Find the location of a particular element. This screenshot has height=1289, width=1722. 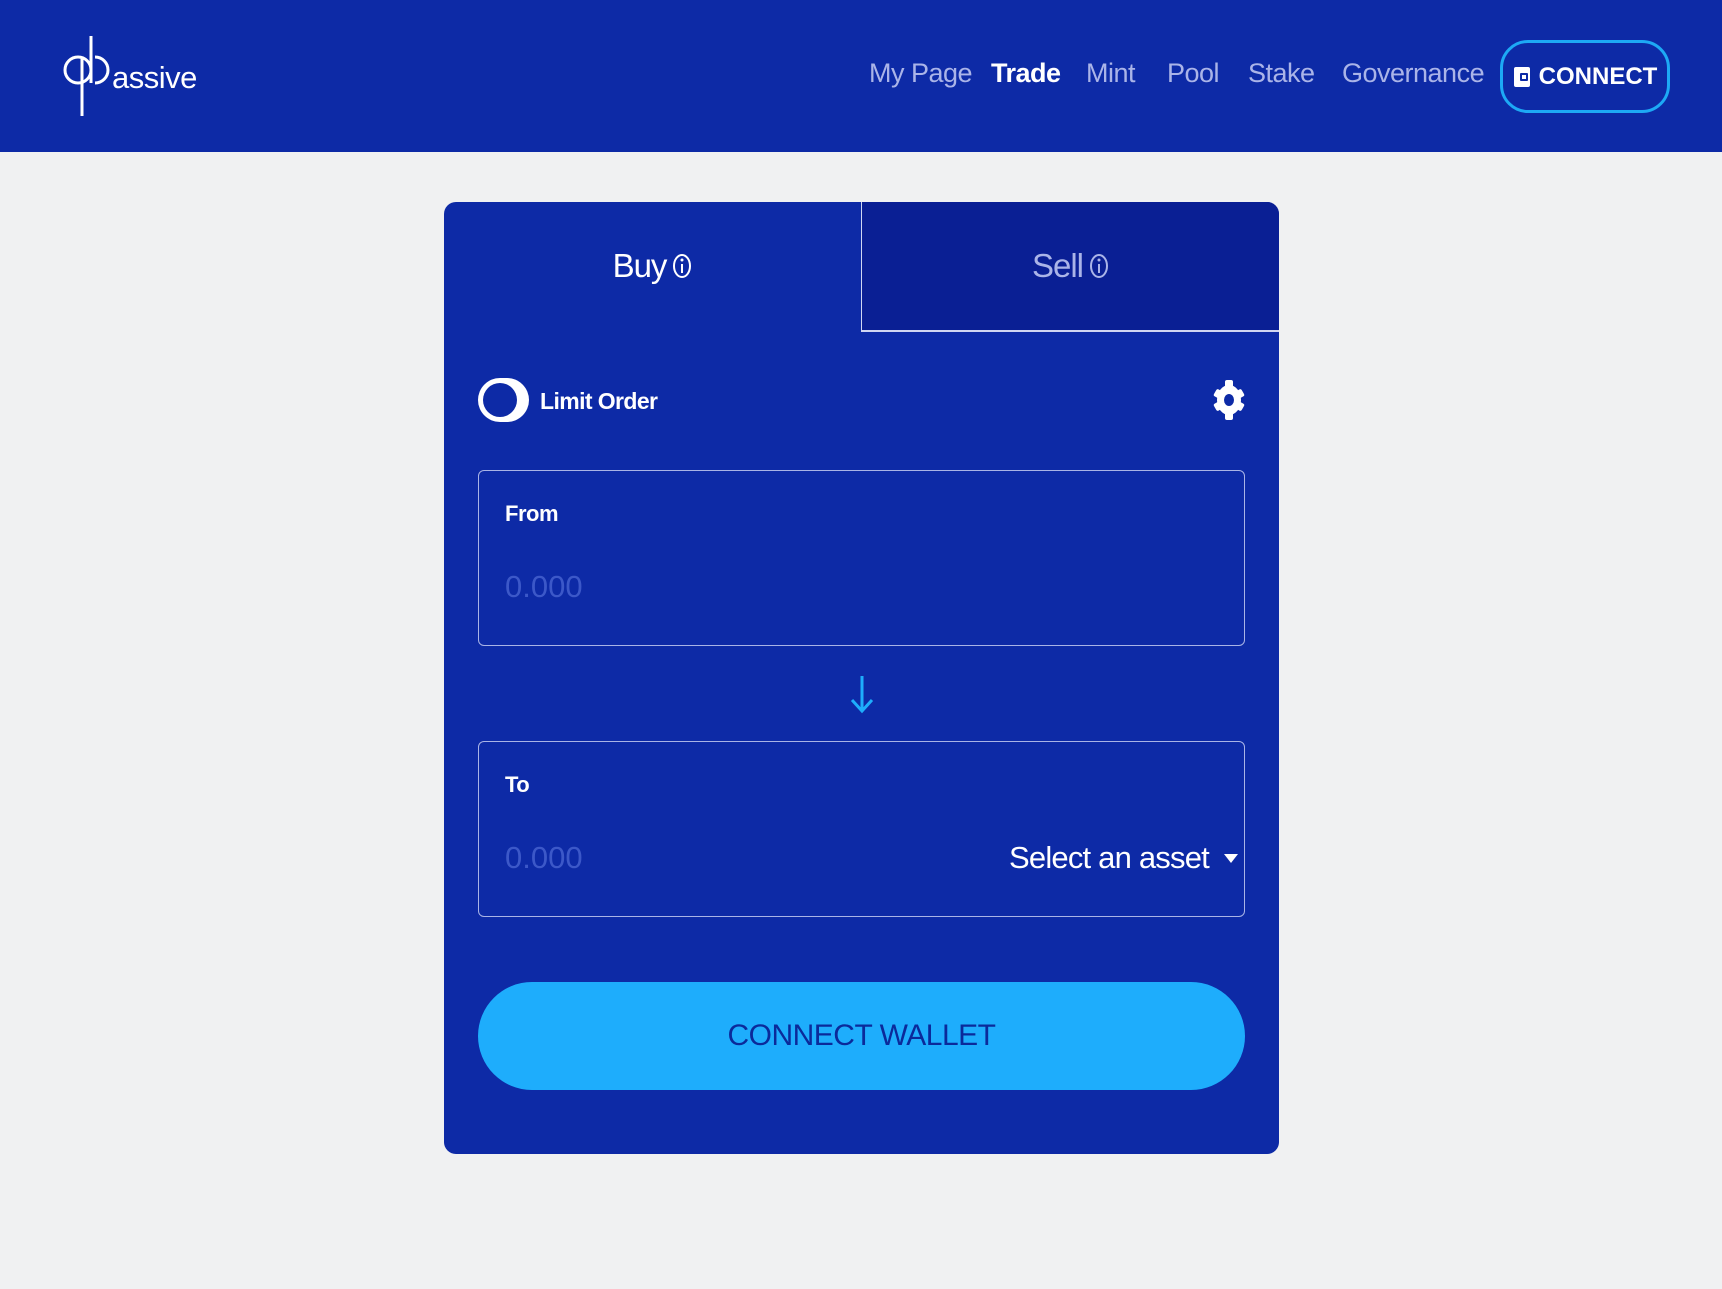

to-amount-input is located at coordinates (720, 858).